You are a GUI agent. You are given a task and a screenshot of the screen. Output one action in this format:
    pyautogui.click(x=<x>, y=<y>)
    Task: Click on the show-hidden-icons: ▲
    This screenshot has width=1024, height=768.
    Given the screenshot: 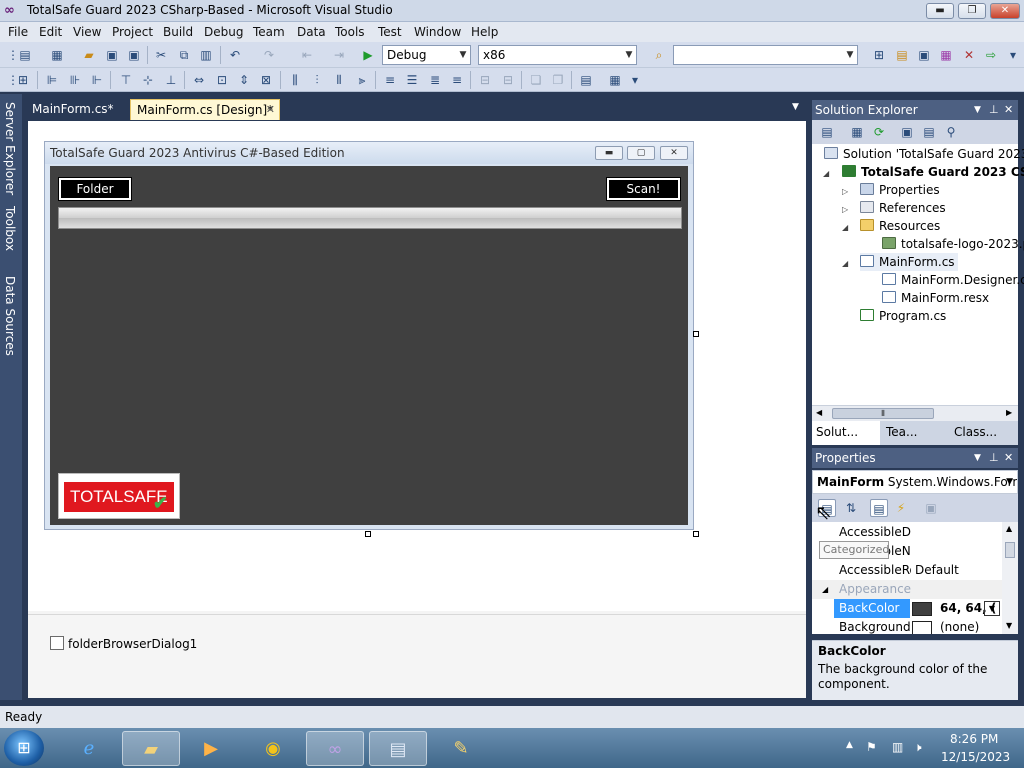 What is the action you would take?
    pyautogui.click(x=849, y=745)
    